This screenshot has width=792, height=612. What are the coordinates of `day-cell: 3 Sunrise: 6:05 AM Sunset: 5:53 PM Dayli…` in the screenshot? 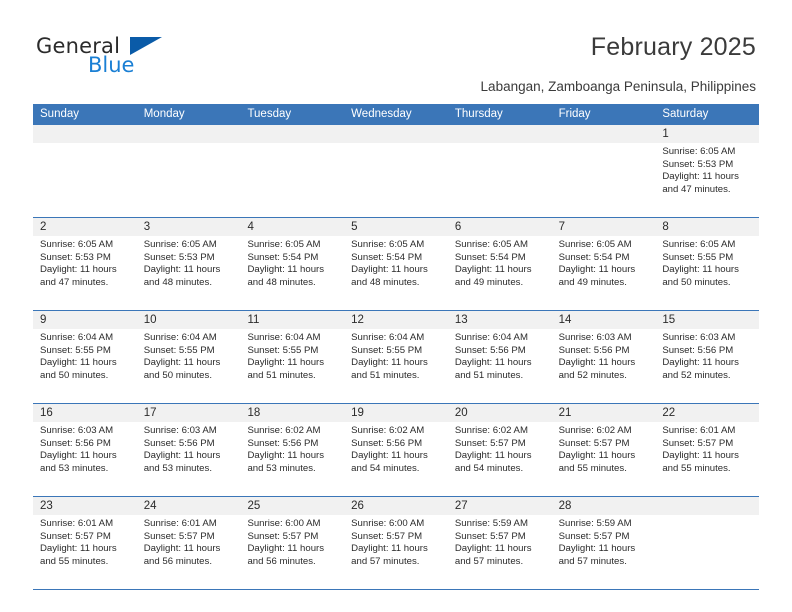 It's located at (188, 264).